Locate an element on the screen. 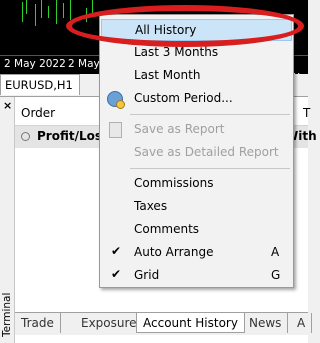 The height and width of the screenshot is (343, 320). menu-item-all-history: All History is located at coordinates (196, 30).